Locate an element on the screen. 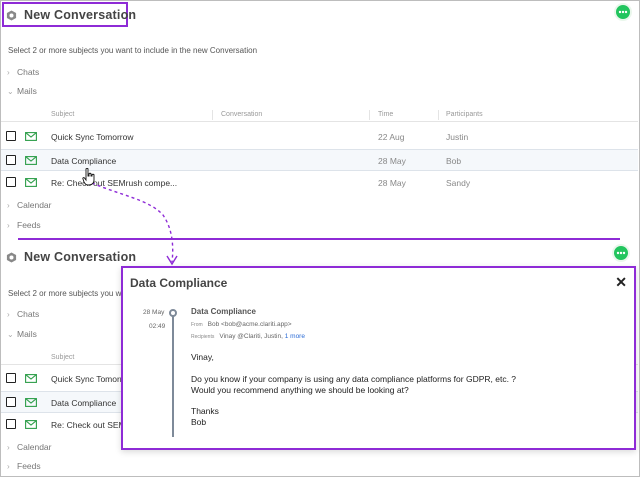 Image resolution: width=640 pixels, height=477 pixels. row-subject: Quick Sync Tomorrow is located at coordinates (92, 137).